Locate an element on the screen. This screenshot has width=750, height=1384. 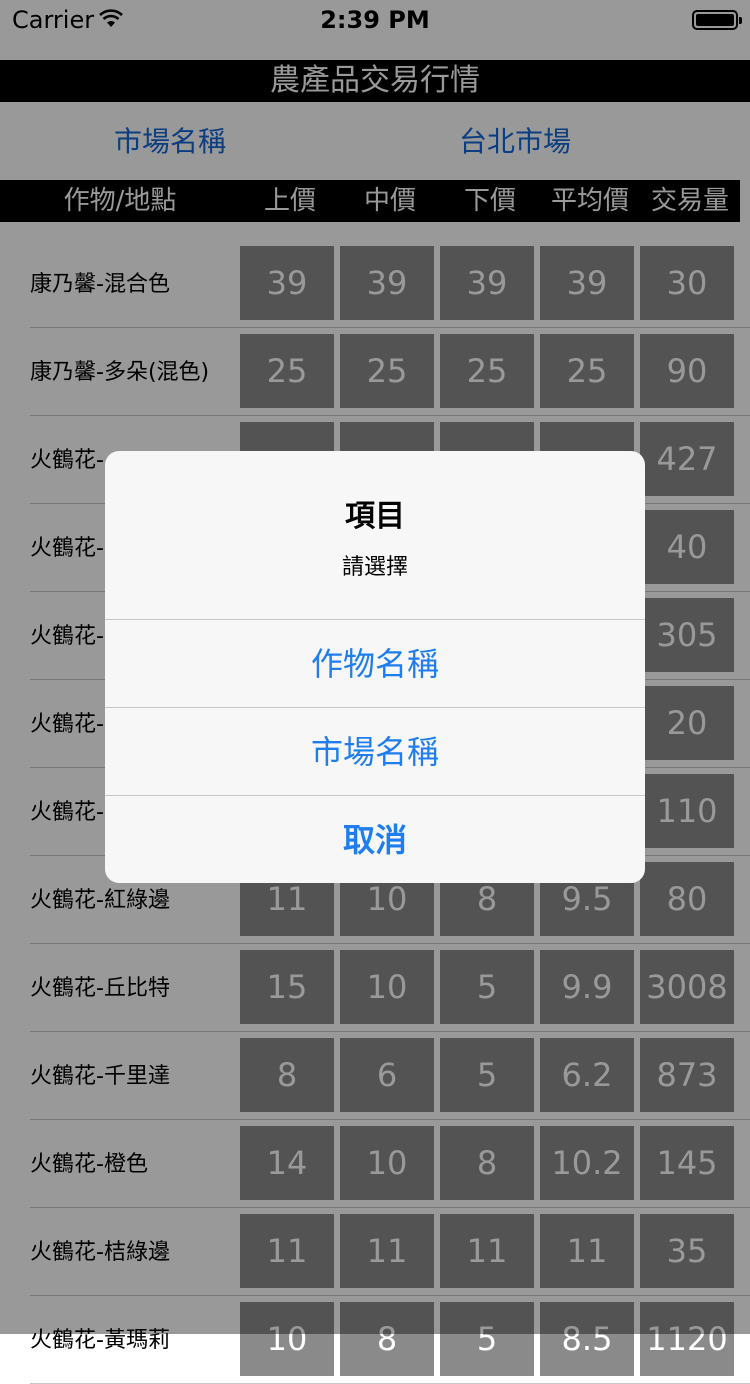
market-name-option-button: 市場名稱 is located at coordinates (375, 751).